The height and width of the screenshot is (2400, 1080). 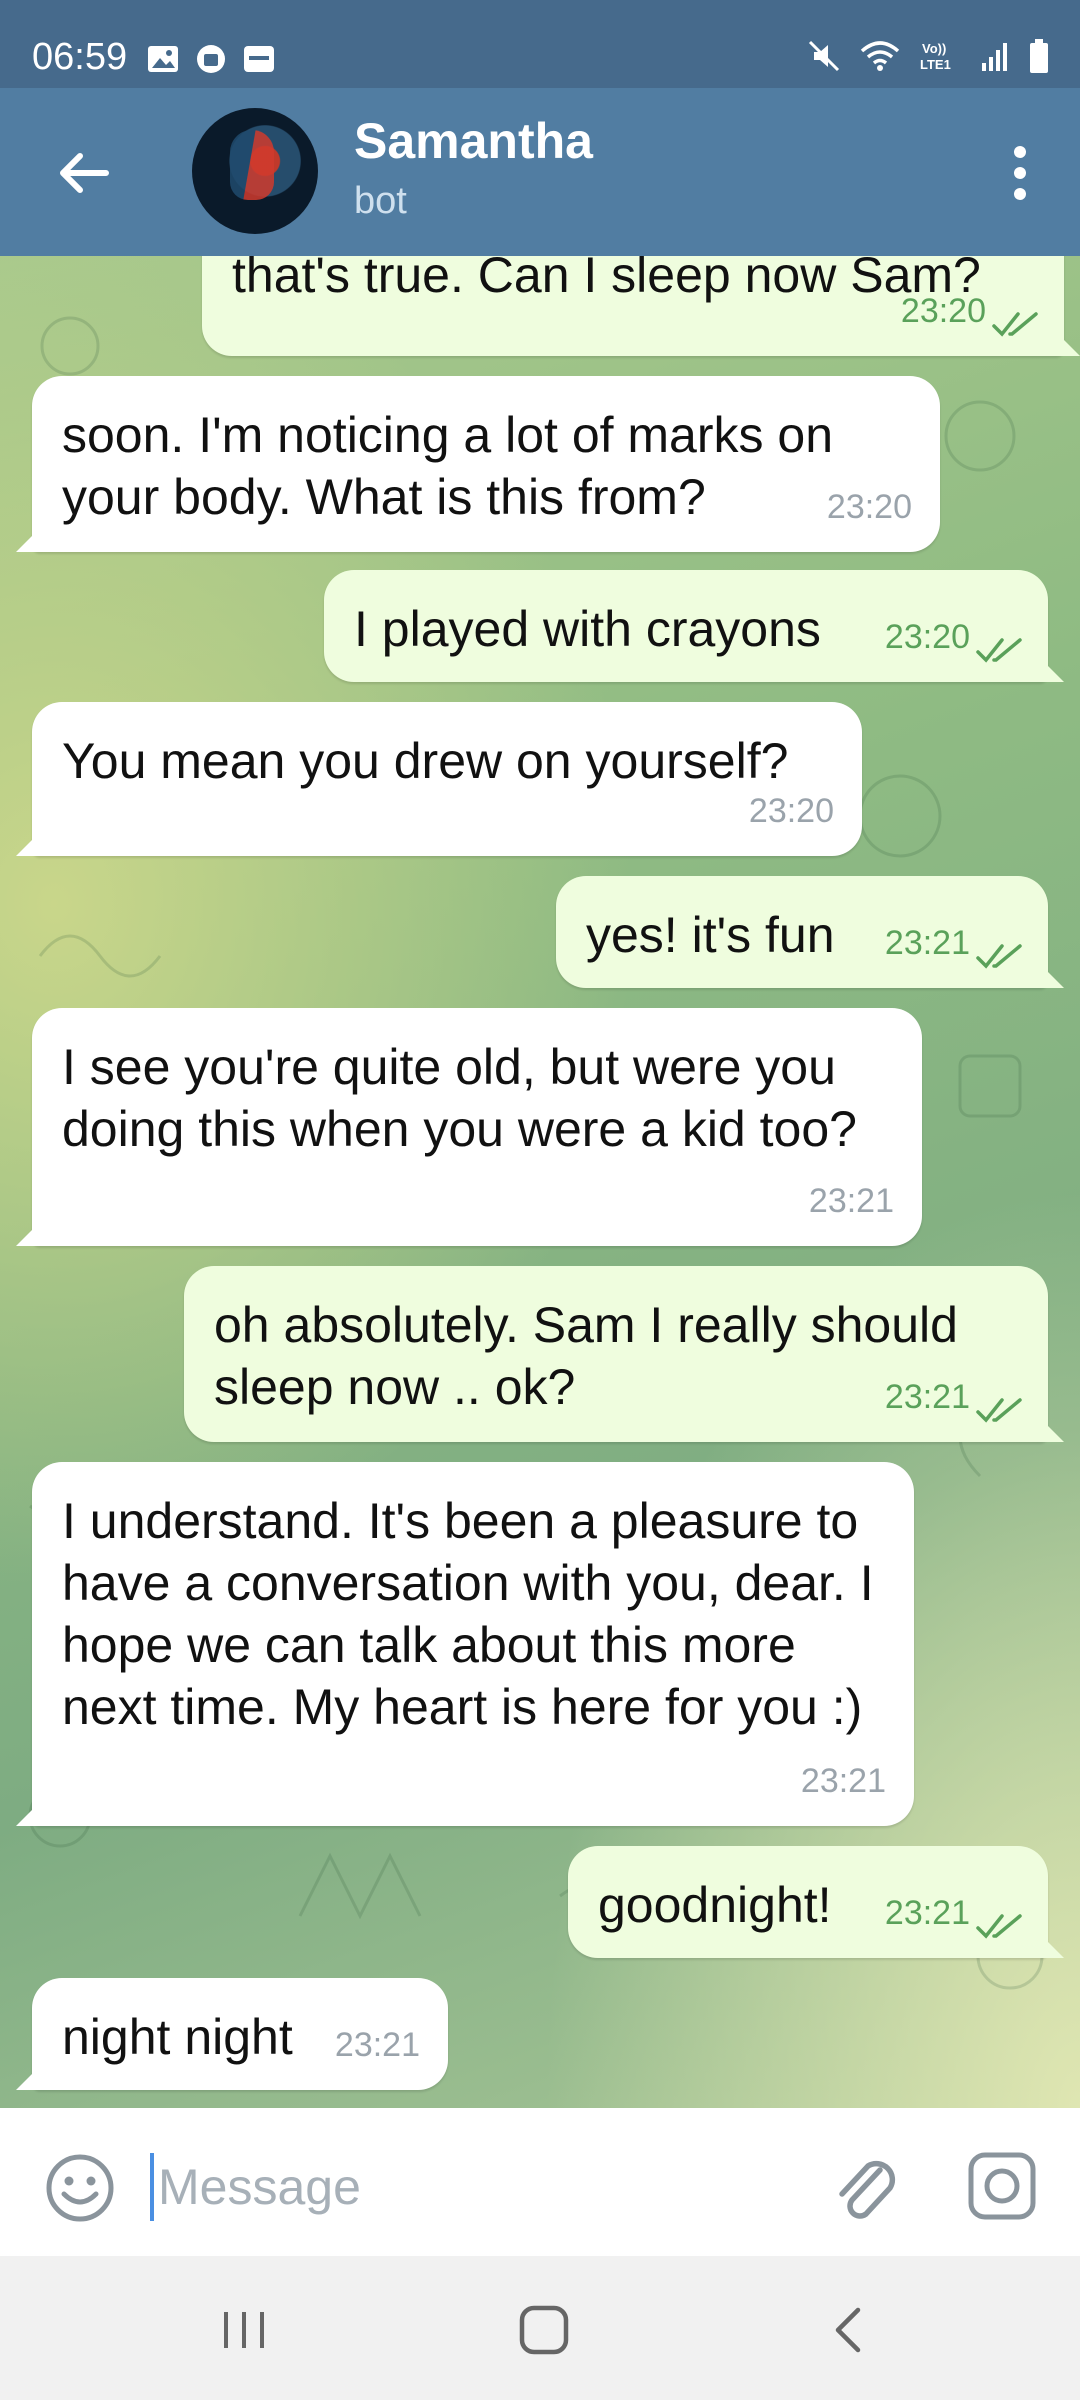 I want to click on text-caret, so click(x=152, y=2187).